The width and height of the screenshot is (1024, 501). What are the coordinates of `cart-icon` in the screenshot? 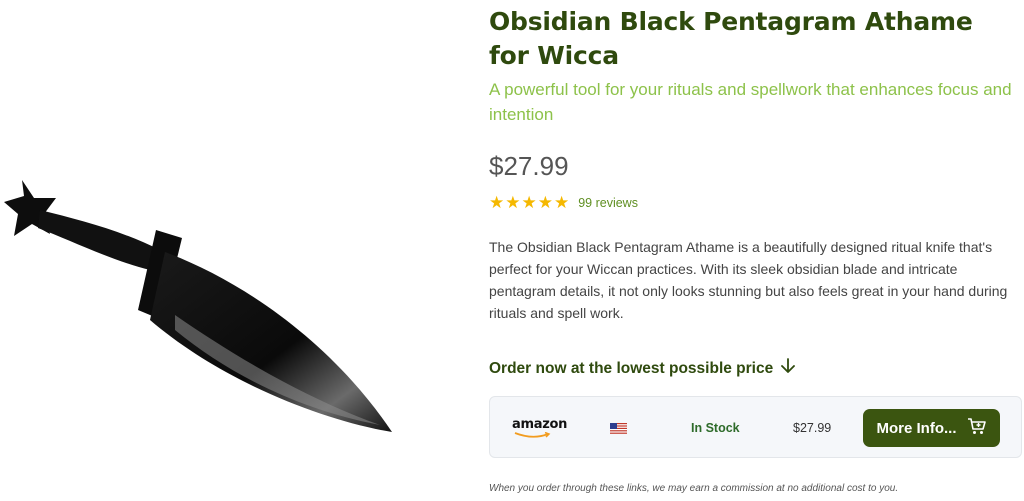 It's located at (977, 428).